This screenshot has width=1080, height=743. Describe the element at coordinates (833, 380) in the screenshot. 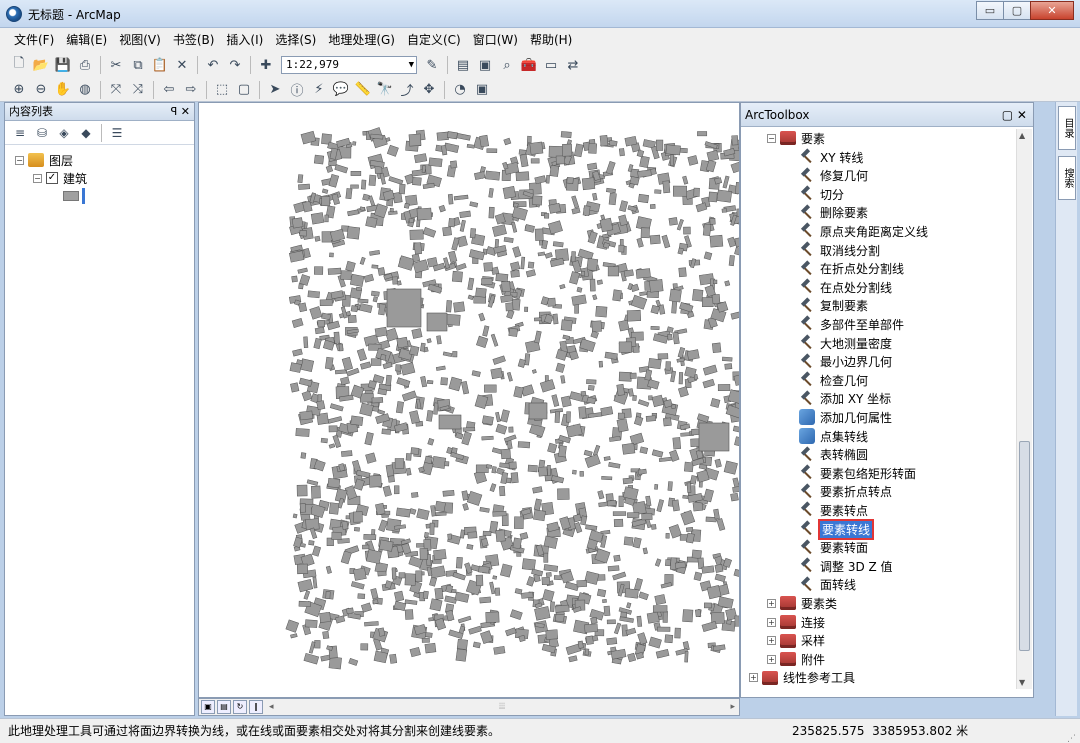

I see `tool-item: 检查几何` at that location.